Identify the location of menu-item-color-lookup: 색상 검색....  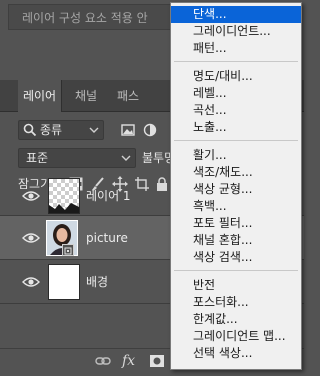
(236, 257).